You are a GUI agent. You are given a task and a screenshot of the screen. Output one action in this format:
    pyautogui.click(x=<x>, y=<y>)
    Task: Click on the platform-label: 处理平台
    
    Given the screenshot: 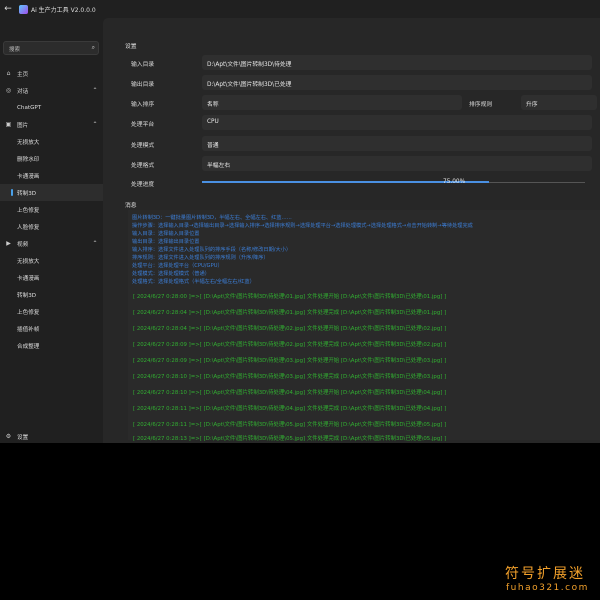 What is the action you would take?
    pyautogui.click(x=143, y=125)
    